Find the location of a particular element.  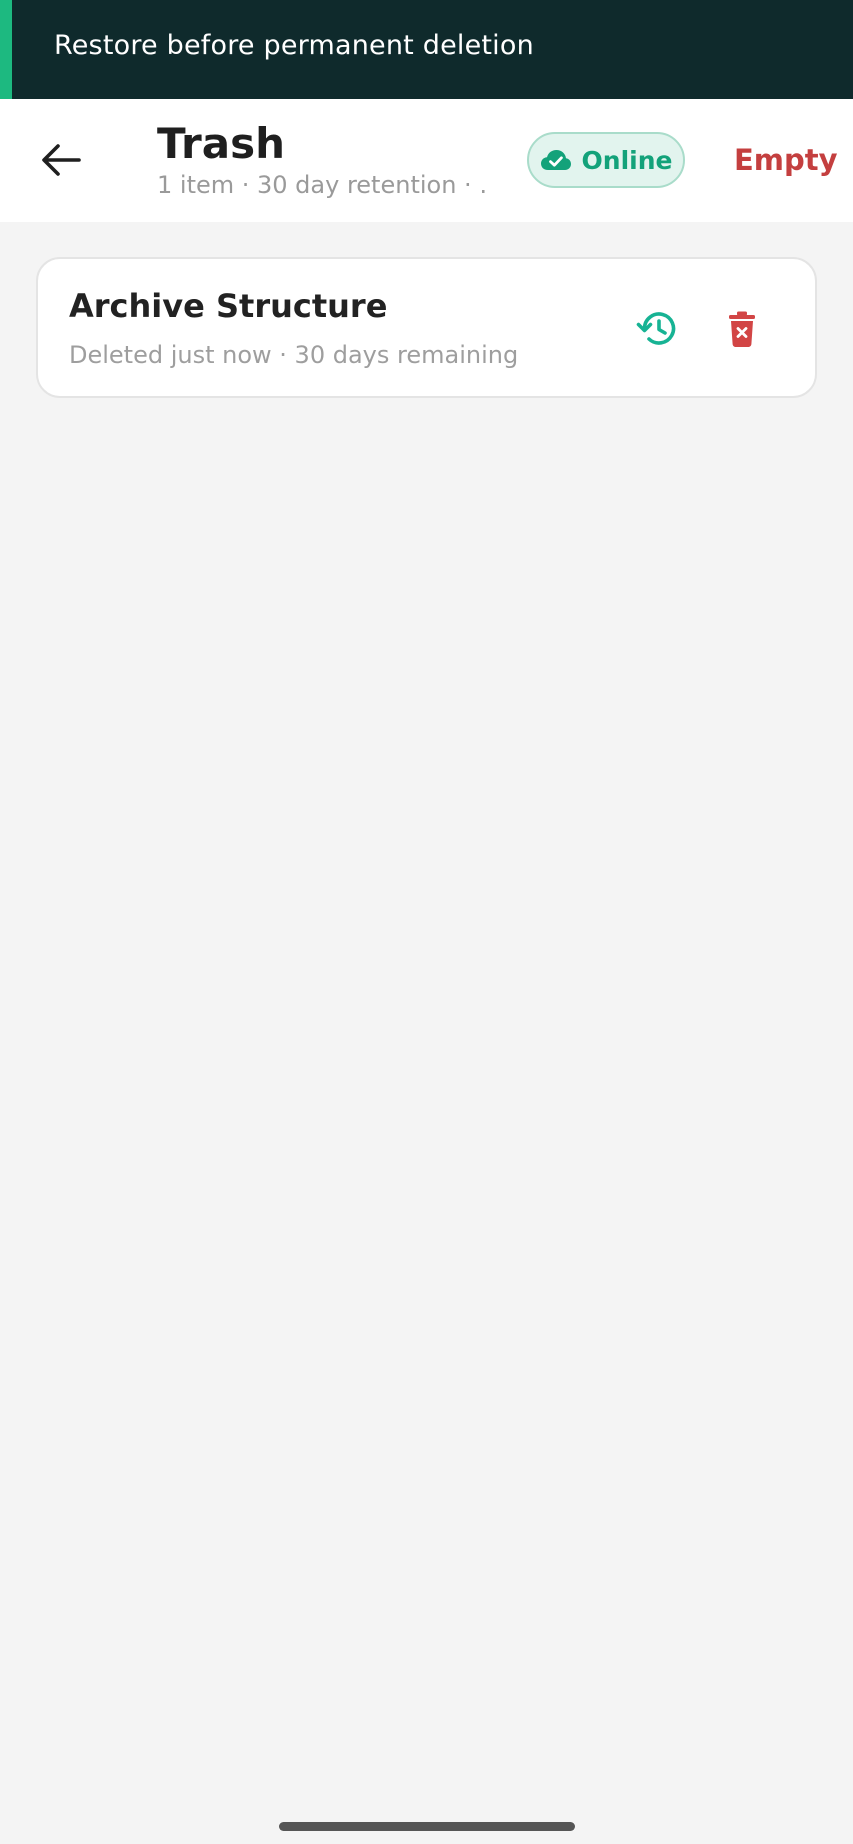

delete-forever-button is located at coordinates (742, 329).